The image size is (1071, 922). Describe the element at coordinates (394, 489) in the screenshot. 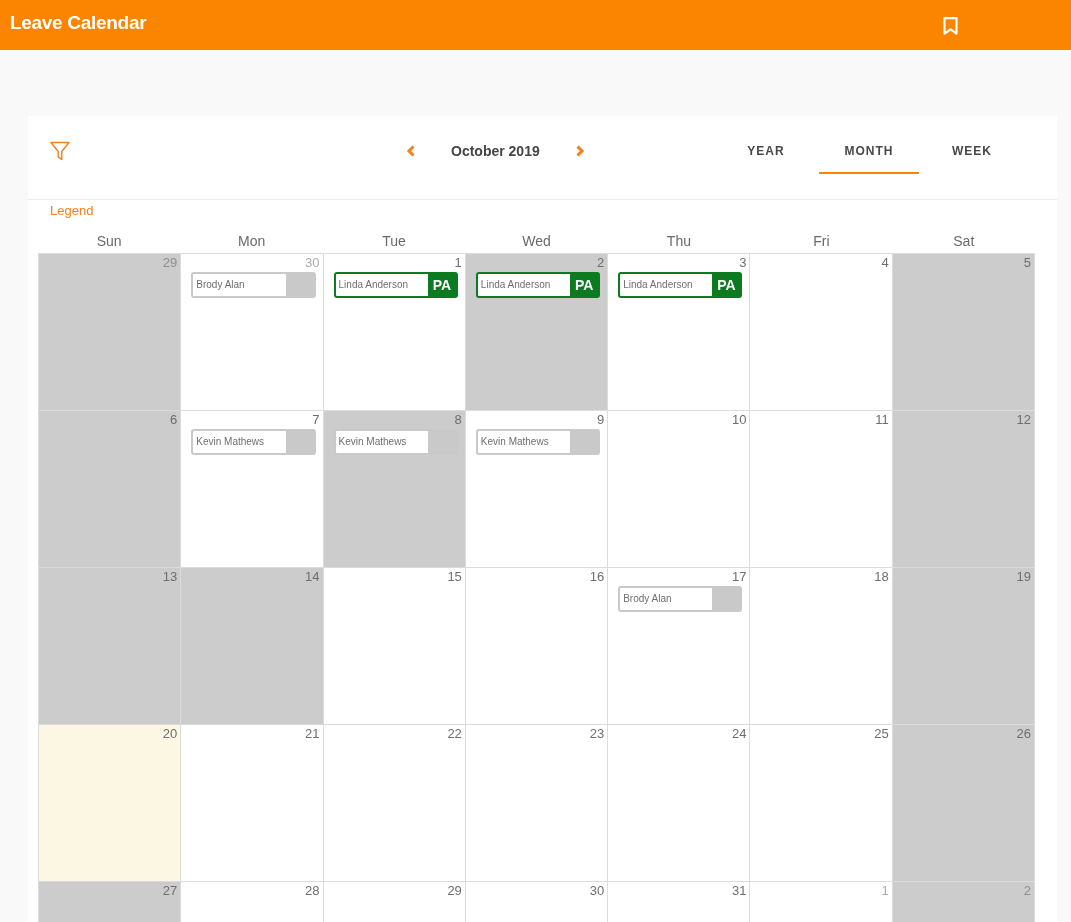

I see `day-cell: 8 Kevin Mathews` at that location.